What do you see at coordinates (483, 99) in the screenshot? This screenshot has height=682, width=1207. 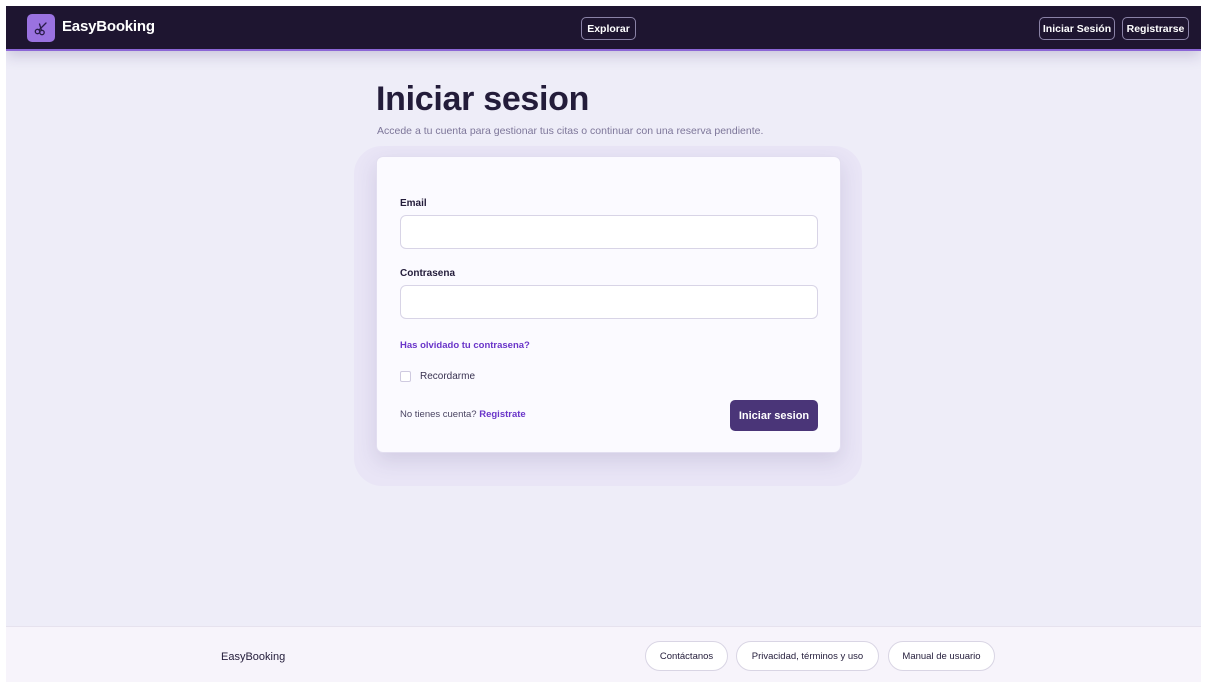 I see `page-title: Iniciar sesion` at bounding box center [483, 99].